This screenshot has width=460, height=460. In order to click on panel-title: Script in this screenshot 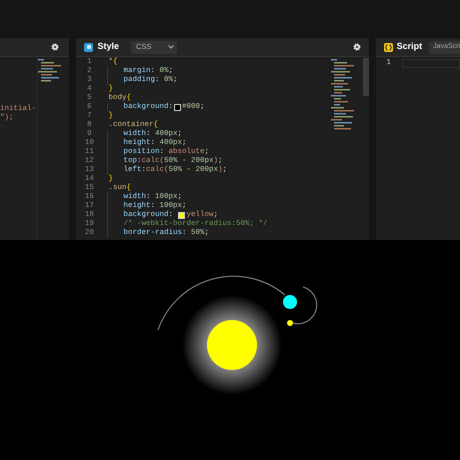, I will do `click(409, 47)`.